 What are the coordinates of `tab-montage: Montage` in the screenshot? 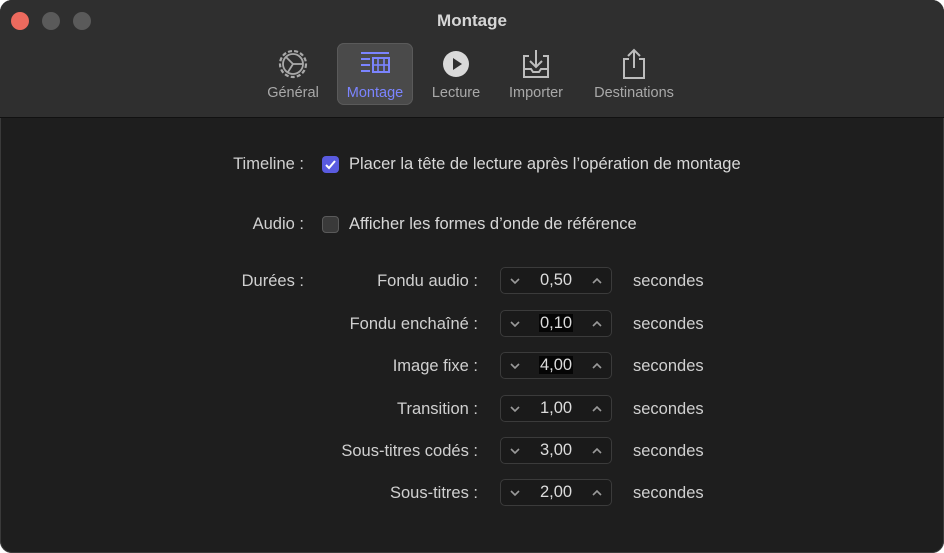 It's located at (375, 74).